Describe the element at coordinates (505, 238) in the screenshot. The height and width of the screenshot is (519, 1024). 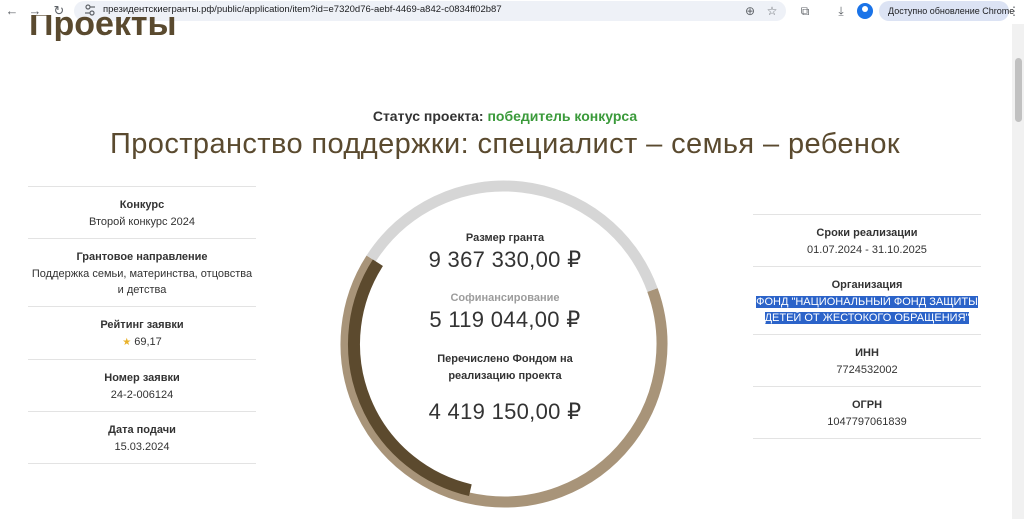
I see `grant-size-label: Размер гранта` at that location.